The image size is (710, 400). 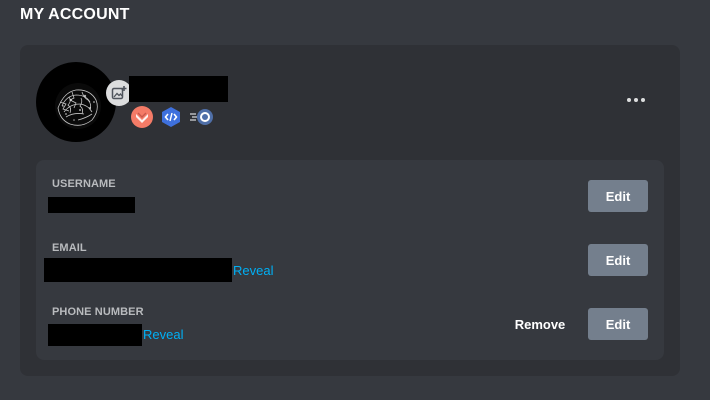 I want to click on profile-badges, so click(x=173, y=117).